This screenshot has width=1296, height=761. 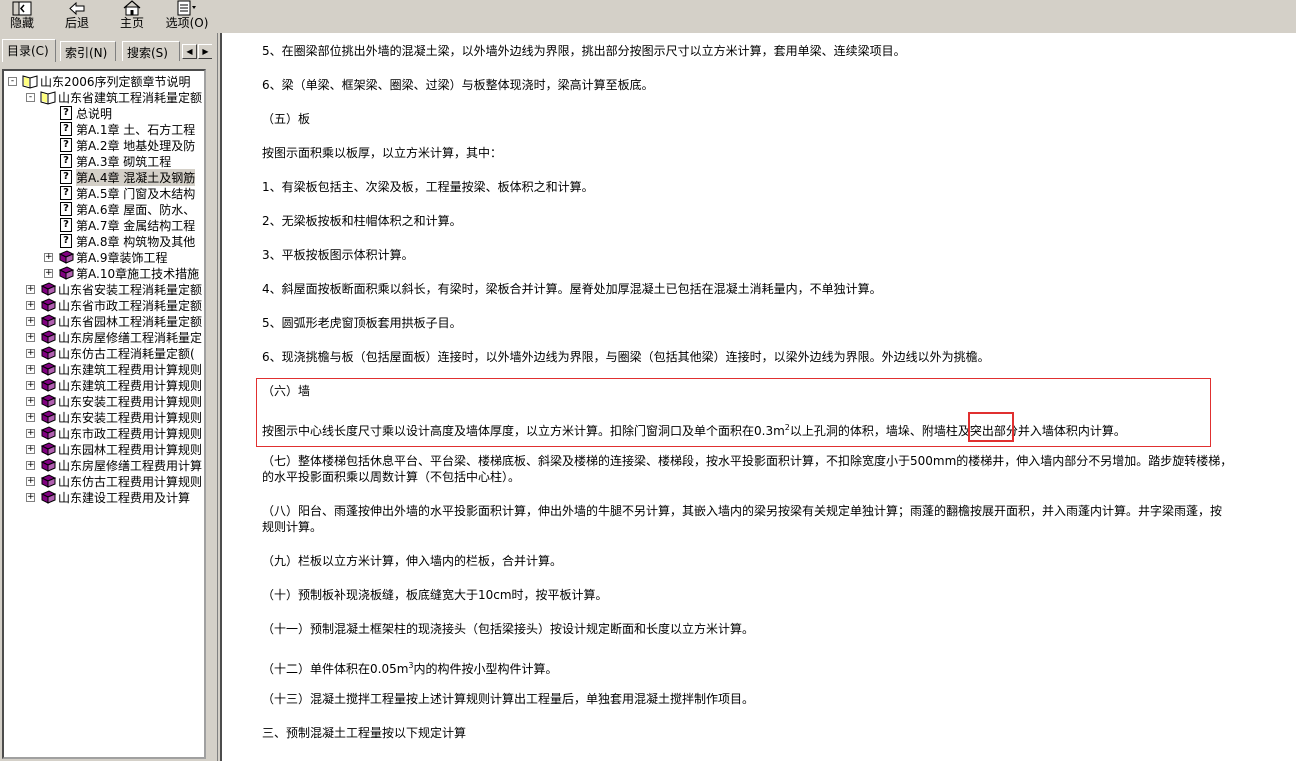 I want to click on tree-item-chapter: ? 第A.3章 砌筑工程, so click(x=114, y=161).